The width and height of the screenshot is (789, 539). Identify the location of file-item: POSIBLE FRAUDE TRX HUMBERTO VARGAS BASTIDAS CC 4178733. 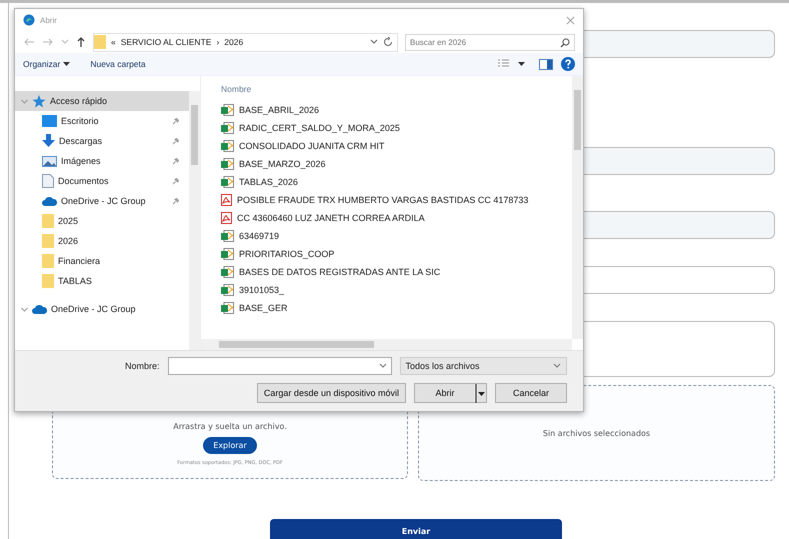
(396, 200).